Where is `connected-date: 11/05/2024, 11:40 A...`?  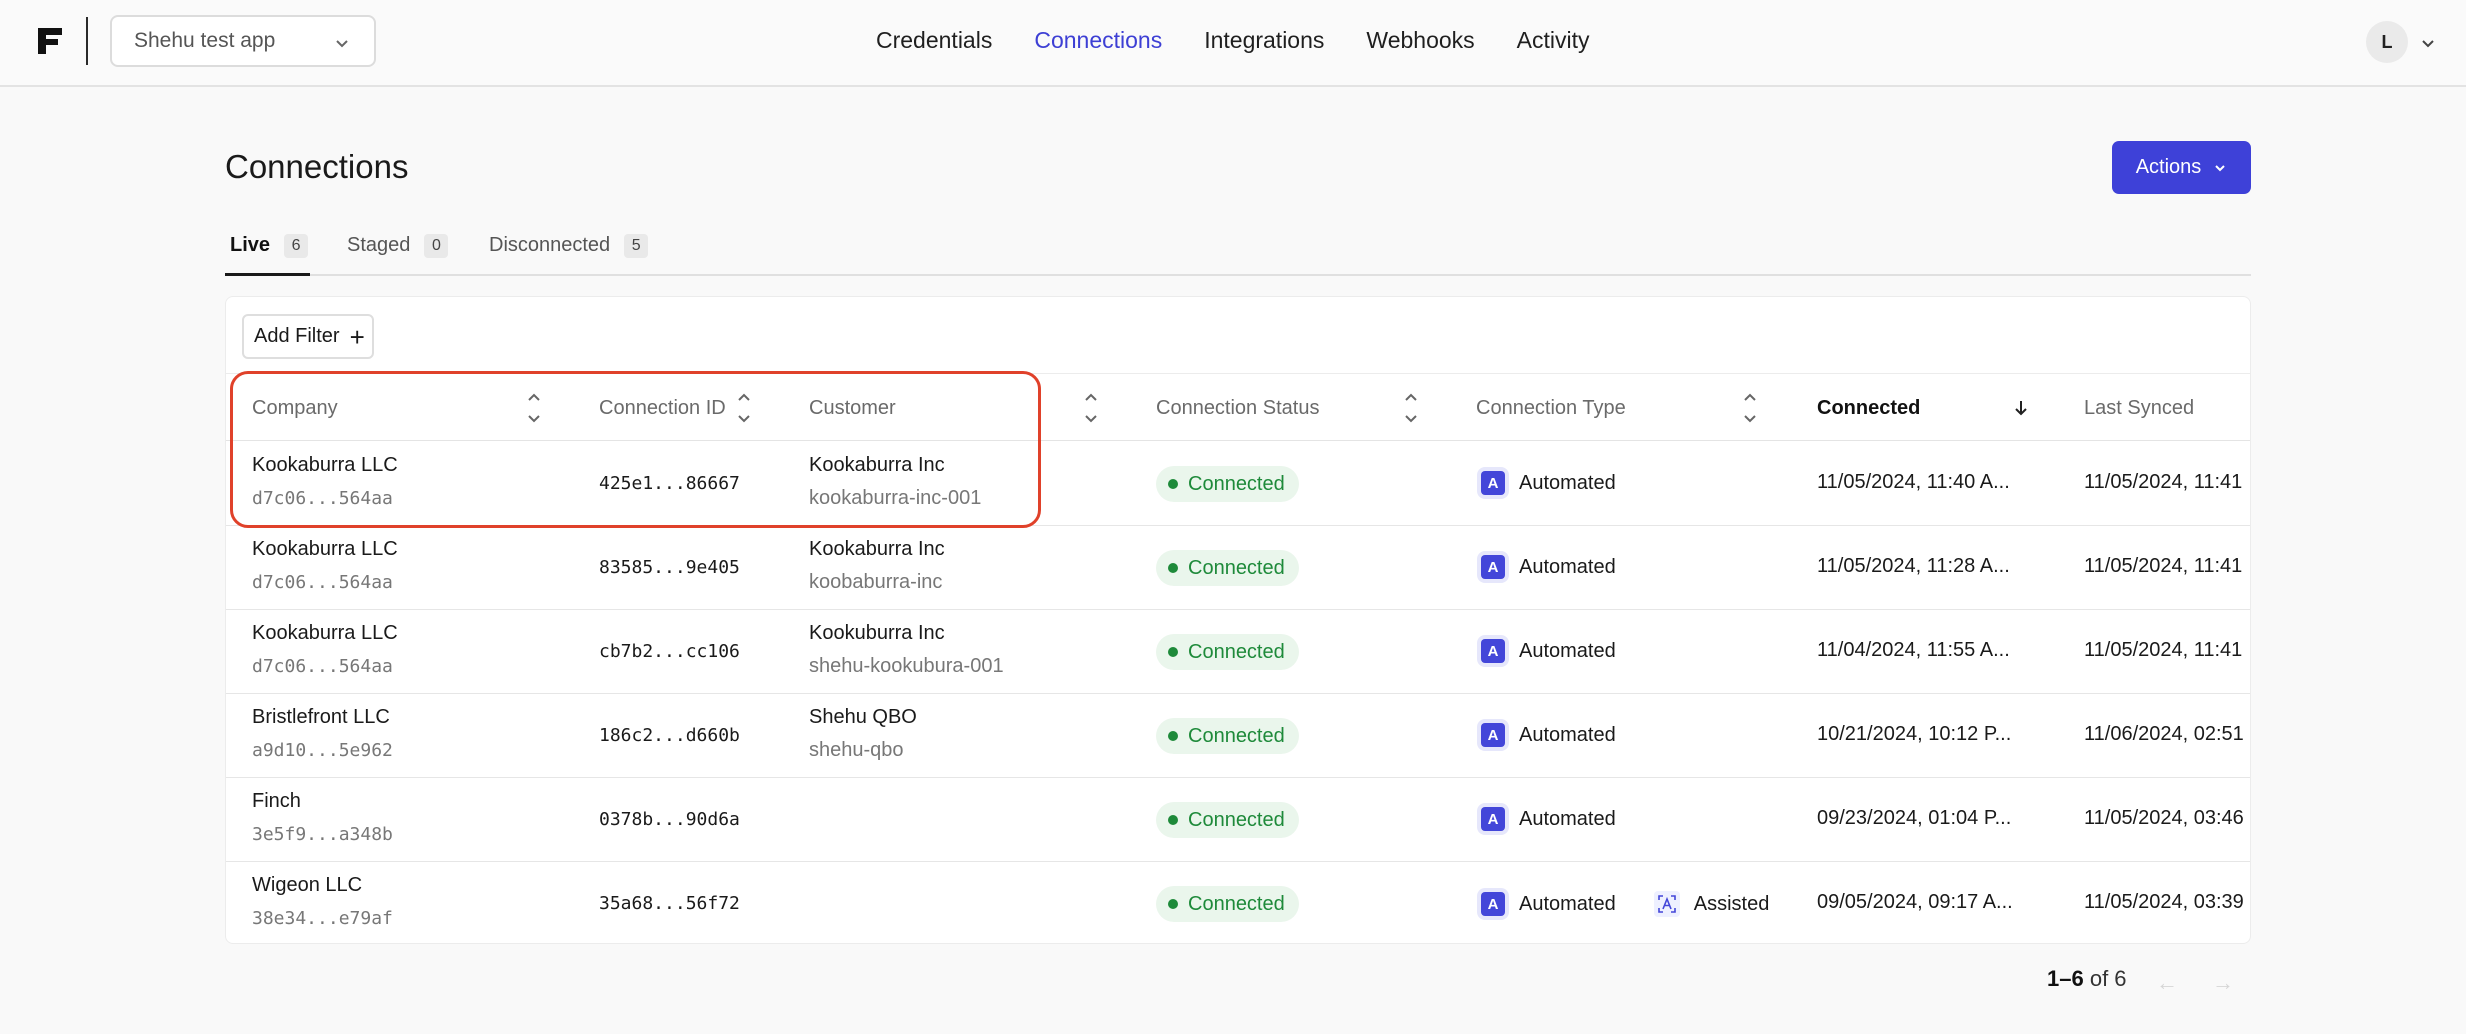
connected-date: 11/05/2024, 11:40 A... is located at coordinates (1913, 482).